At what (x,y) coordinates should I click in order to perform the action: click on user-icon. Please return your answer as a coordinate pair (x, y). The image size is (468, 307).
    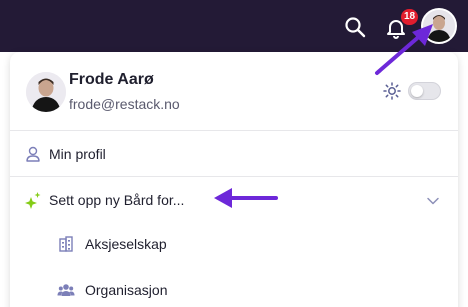
    Looking at the image, I should click on (33, 154).